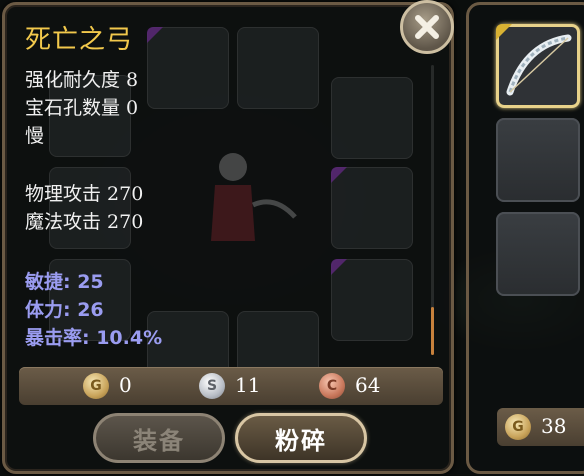  What do you see at coordinates (64, 310) in the screenshot?
I see `stamina-text: 体力: 26` at bounding box center [64, 310].